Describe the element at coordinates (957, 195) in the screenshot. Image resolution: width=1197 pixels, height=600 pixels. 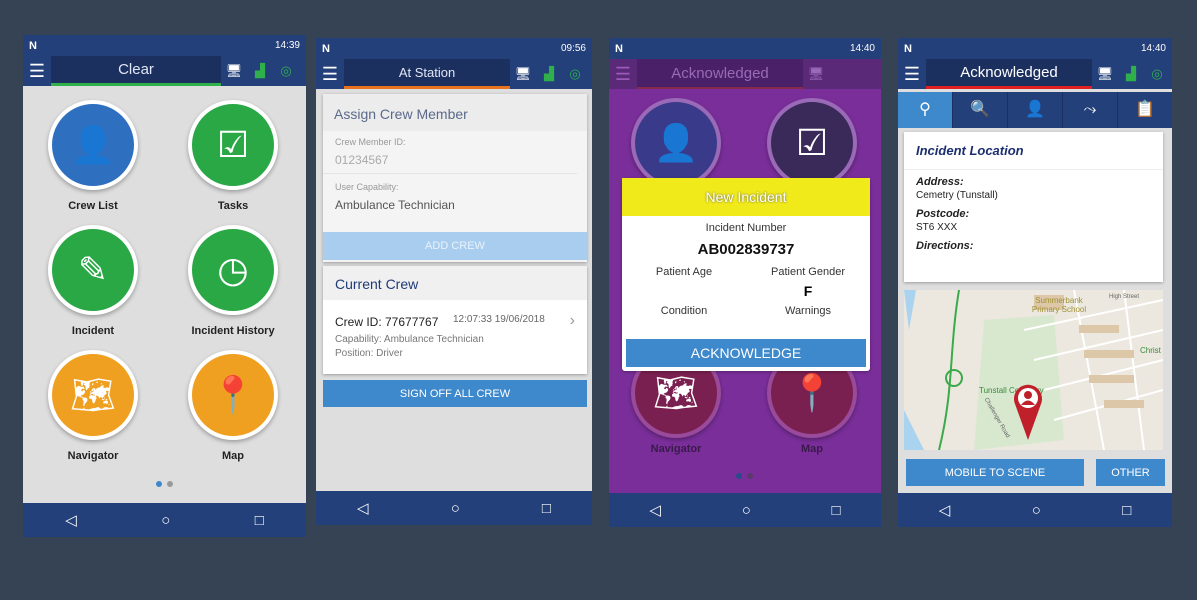
I see `address-value: Cemetry (Tunstall)` at that location.